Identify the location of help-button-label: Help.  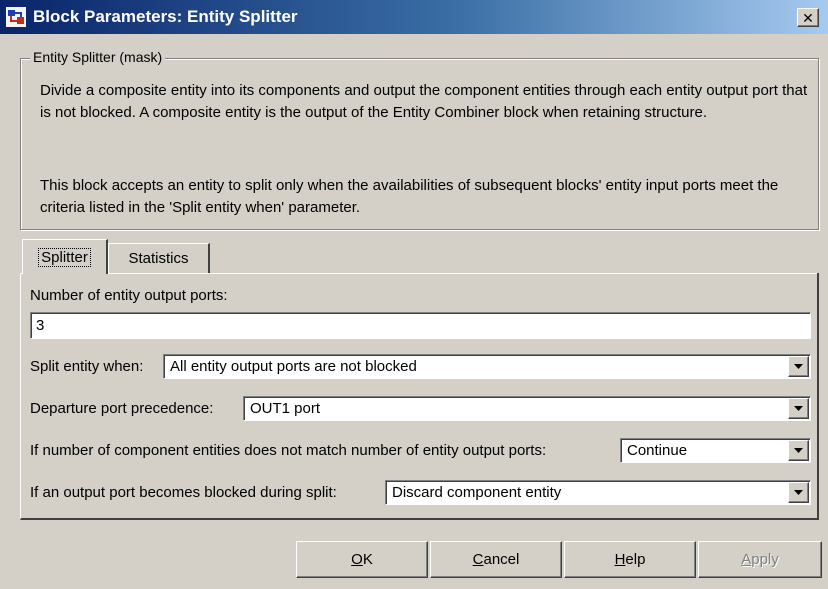
(630, 559).